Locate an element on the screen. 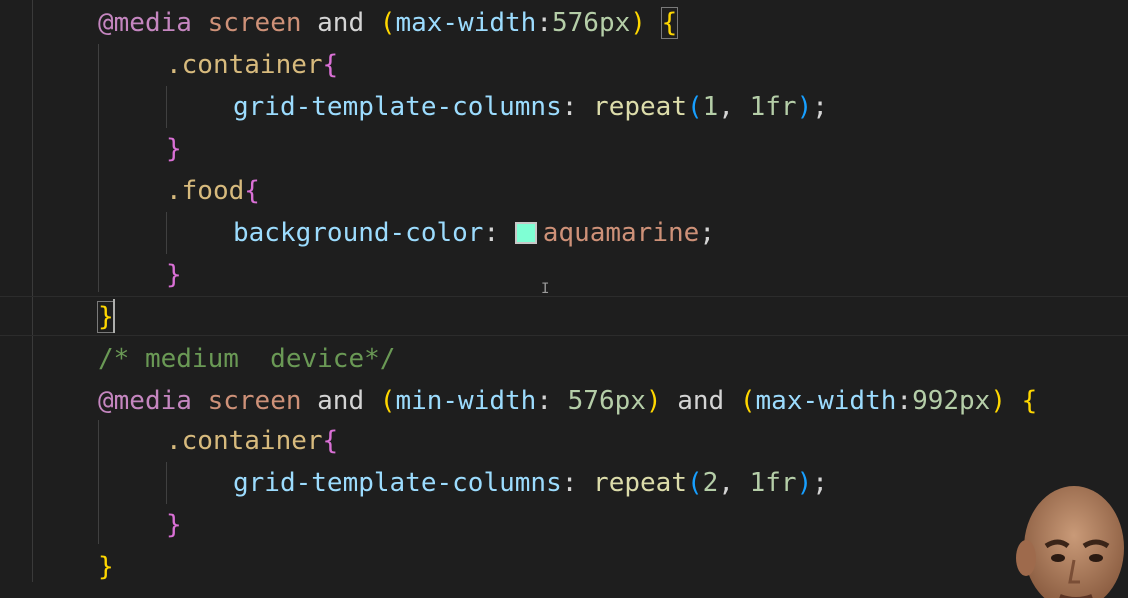 Image resolution: width=1128 pixels, height=598 pixels. color-value: aquamarine is located at coordinates (621, 233).